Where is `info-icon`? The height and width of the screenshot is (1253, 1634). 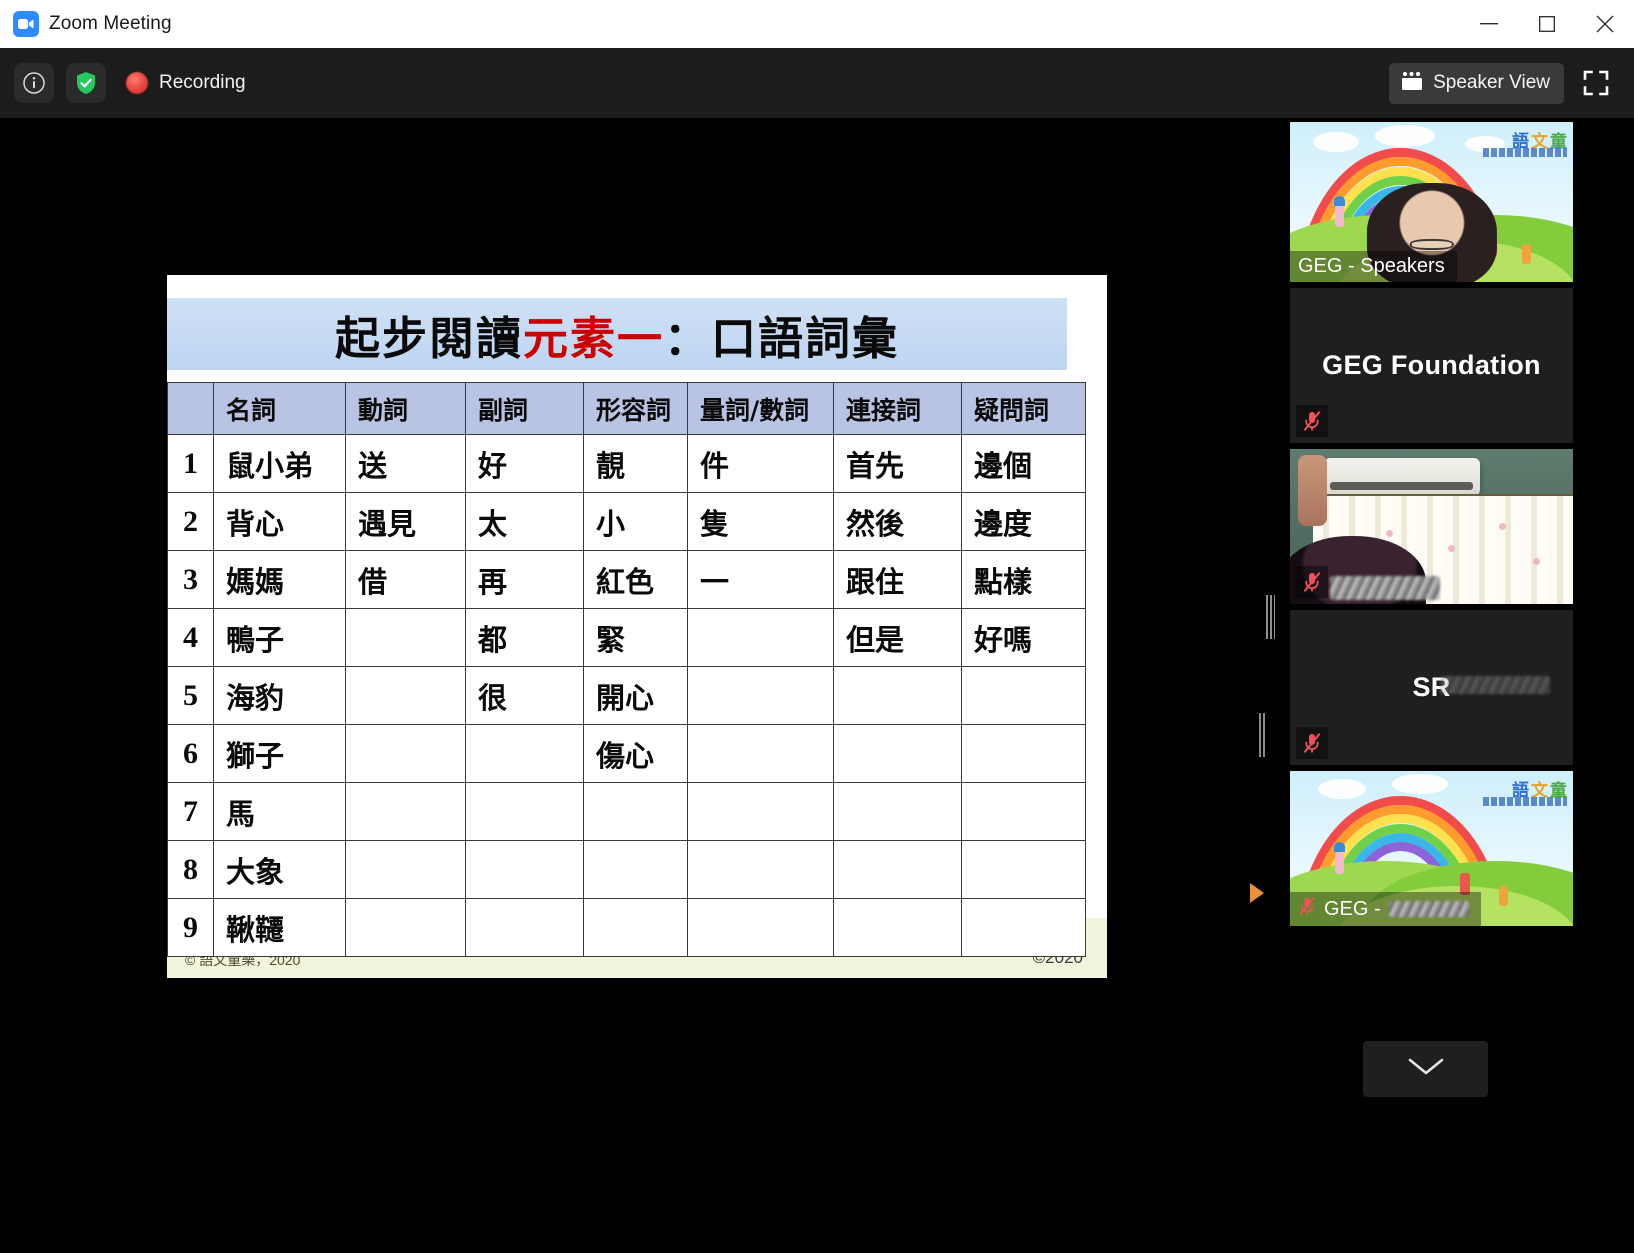
info-icon is located at coordinates (34, 83).